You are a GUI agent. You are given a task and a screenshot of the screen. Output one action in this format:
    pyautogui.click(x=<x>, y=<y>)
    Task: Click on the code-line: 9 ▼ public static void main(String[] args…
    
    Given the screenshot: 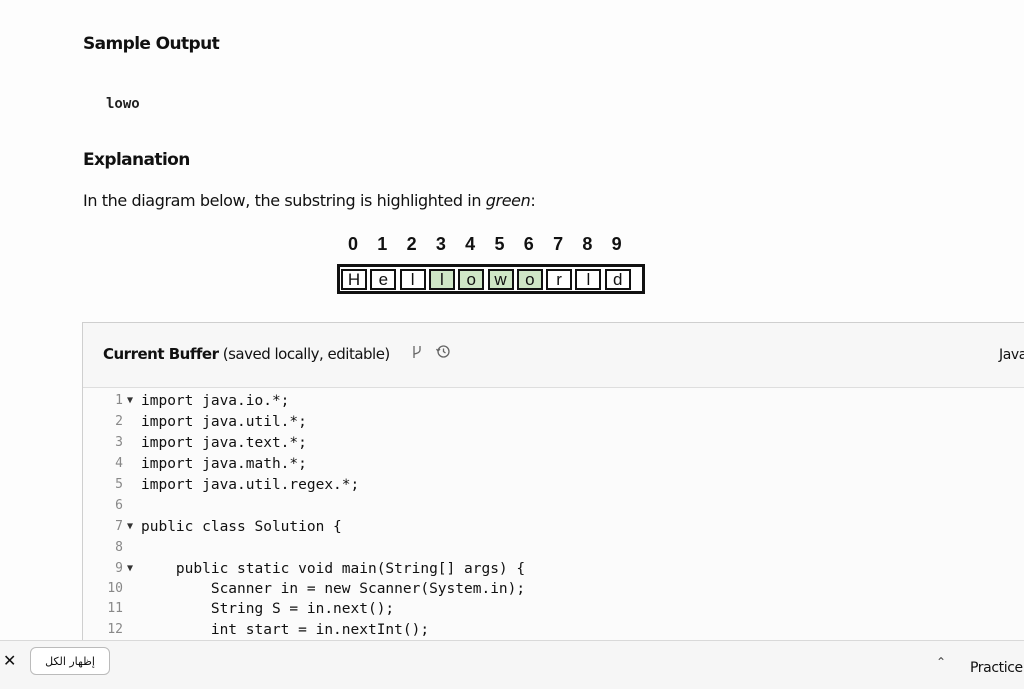 What is the action you would take?
    pyautogui.click(x=553, y=569)
    